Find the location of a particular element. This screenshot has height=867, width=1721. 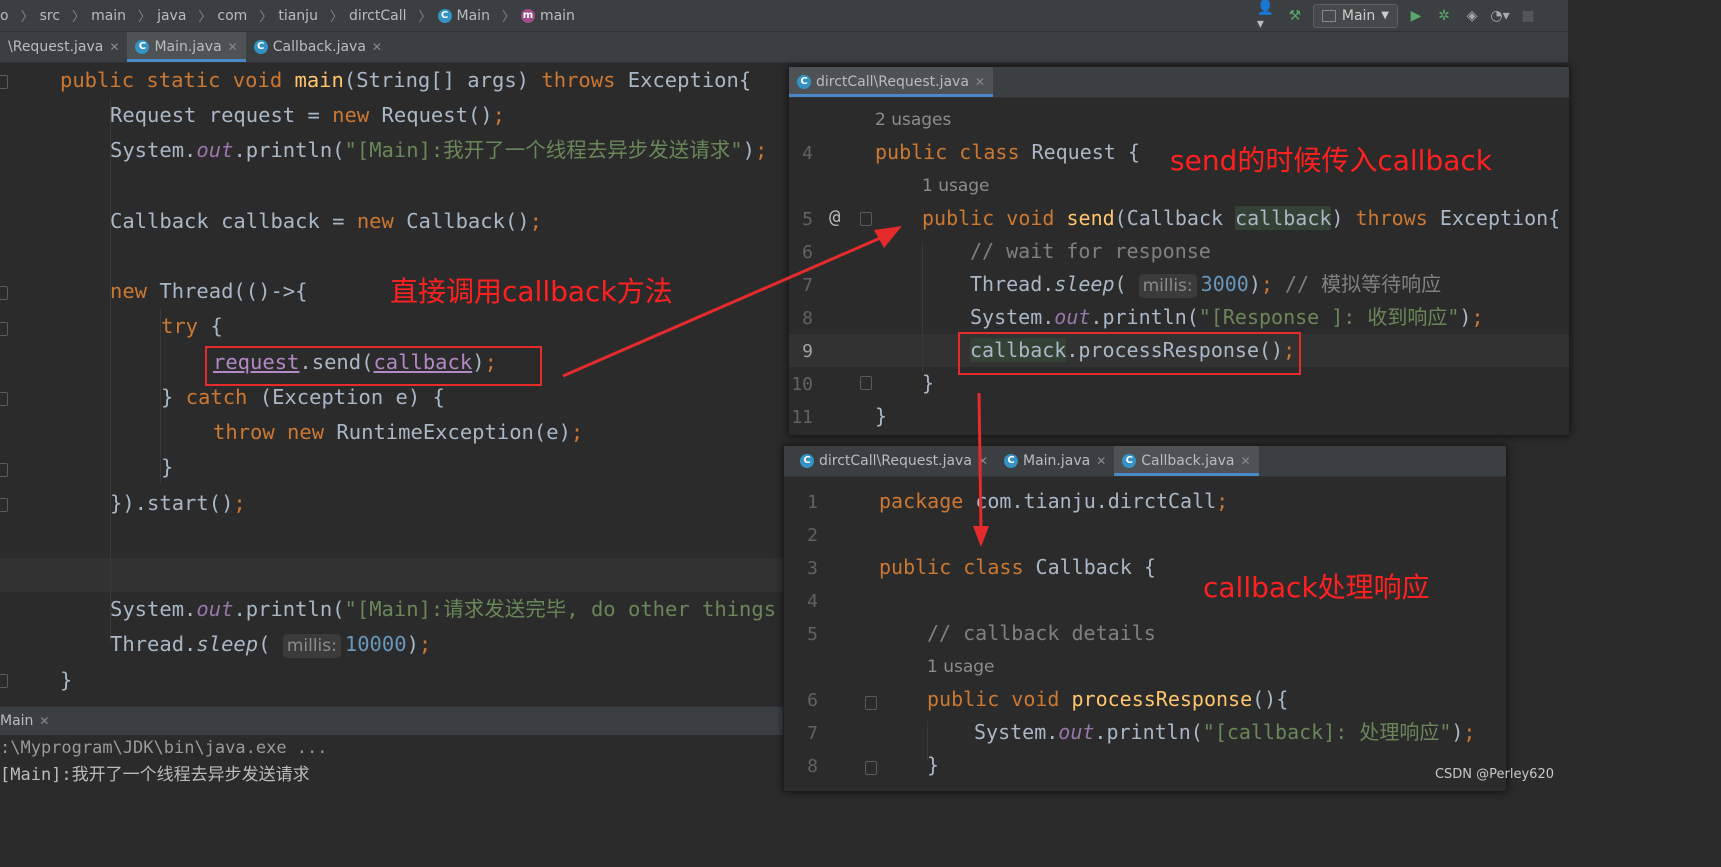

config-icon is located at coordinates (1328, 15).